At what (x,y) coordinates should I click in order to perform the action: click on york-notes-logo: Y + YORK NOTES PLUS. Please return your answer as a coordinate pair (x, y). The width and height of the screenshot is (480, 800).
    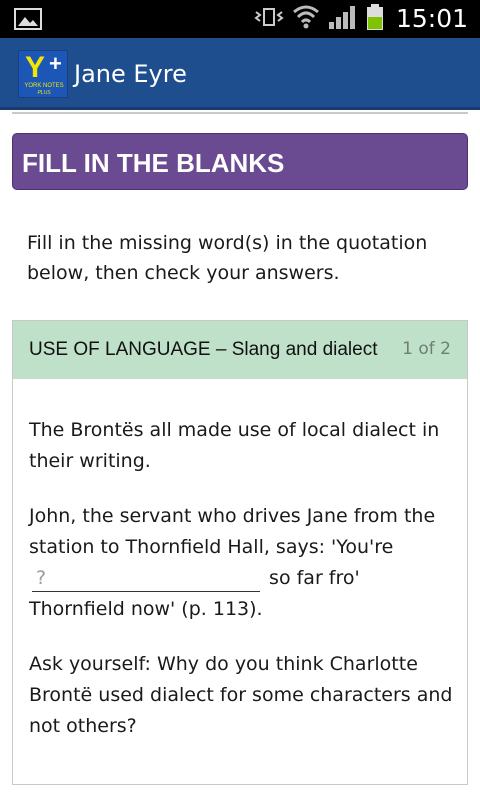
    Looking at the image, I should click on (43, 74).